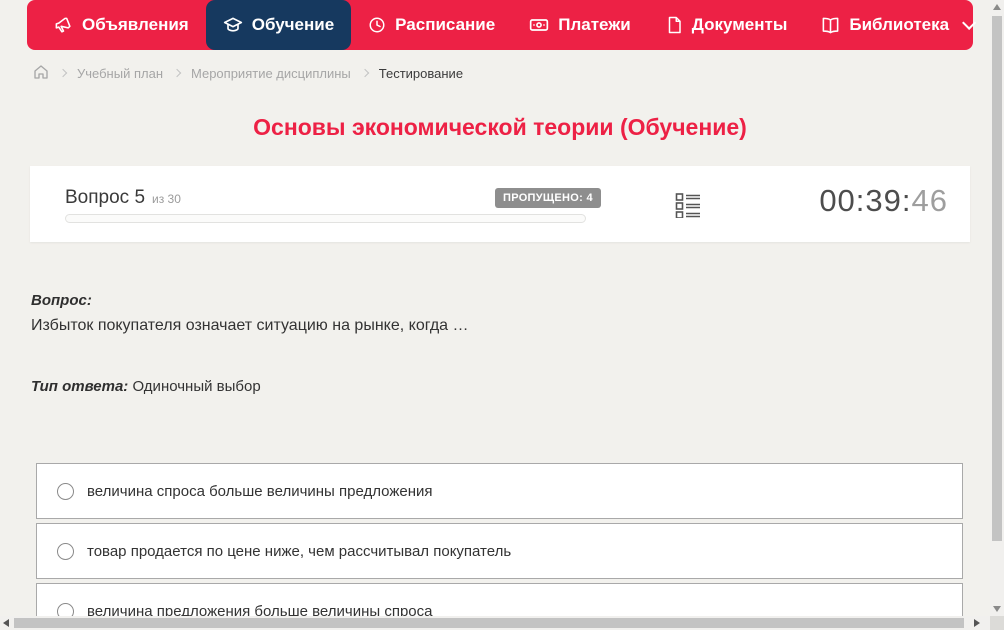 The image size is (1004, 630). What do you see at coordinates (489, 623) in the screenshot?
I see `horizontal-scrollbar-thumb` at bounding box center [489, 623].